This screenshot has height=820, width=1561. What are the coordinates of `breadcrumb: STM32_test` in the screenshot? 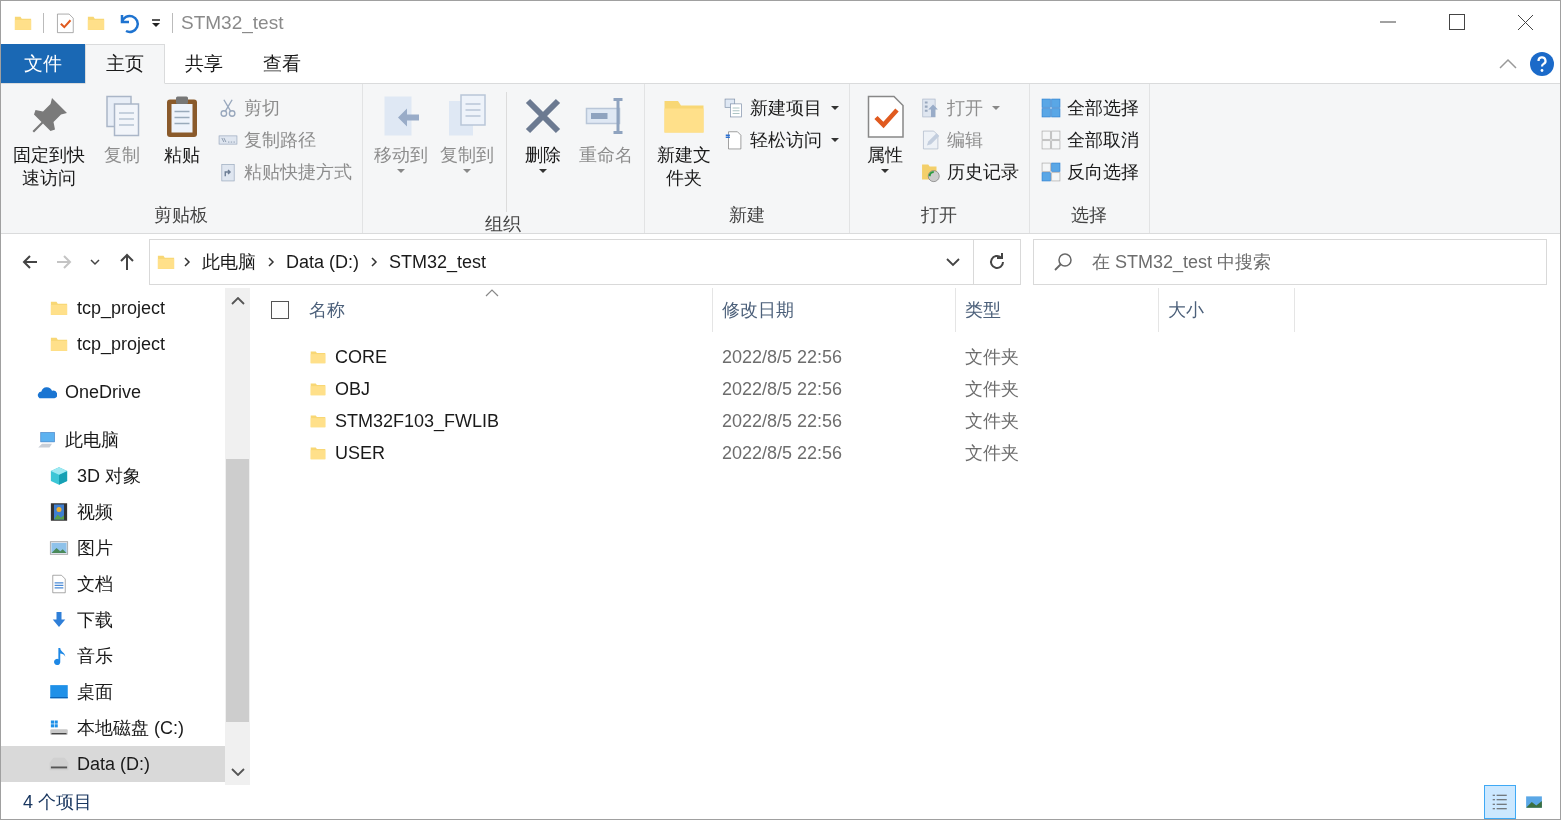 It's located at (438, 262).